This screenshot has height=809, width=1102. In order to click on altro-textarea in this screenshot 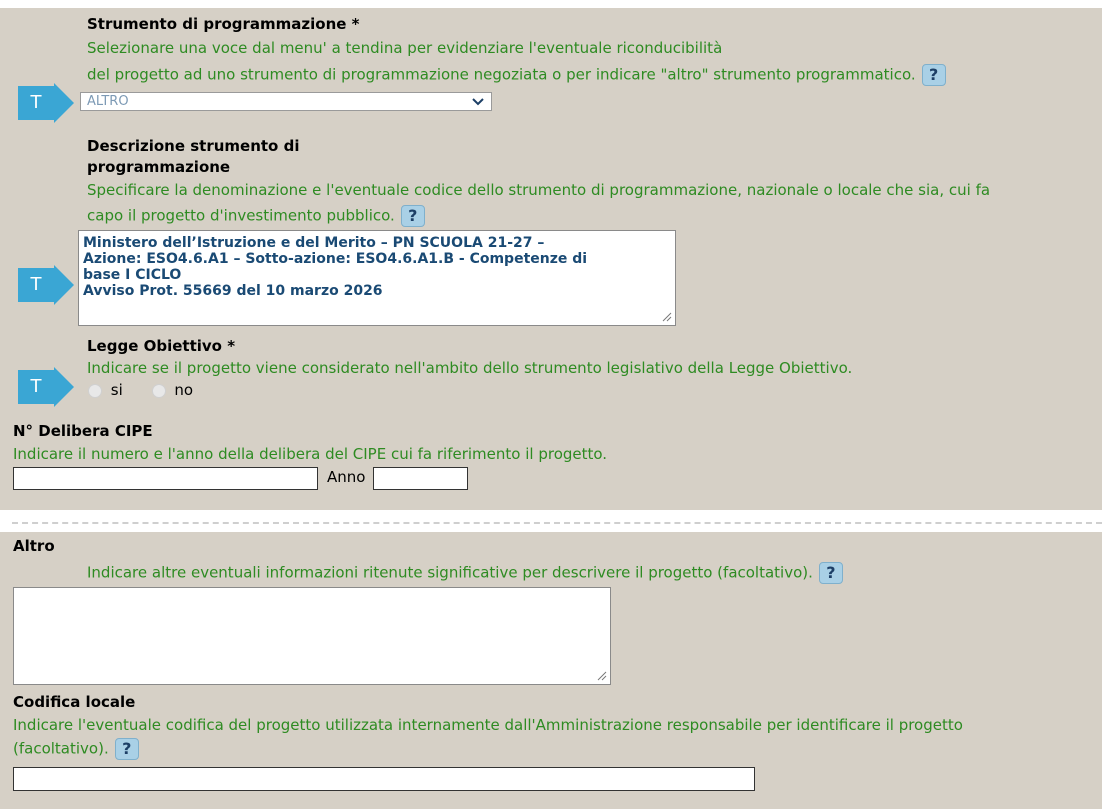, I will do `click(312, 636)`.